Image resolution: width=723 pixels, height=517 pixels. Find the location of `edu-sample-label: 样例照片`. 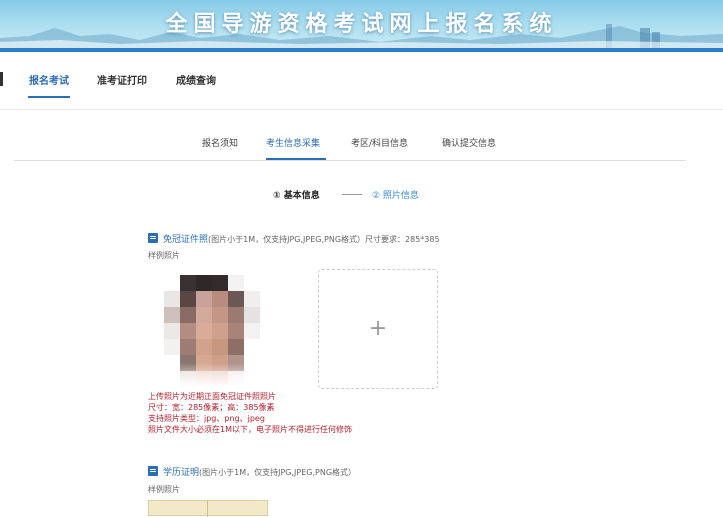

edu-sample-label: 样例照片 is located at coordinates (164, 489).